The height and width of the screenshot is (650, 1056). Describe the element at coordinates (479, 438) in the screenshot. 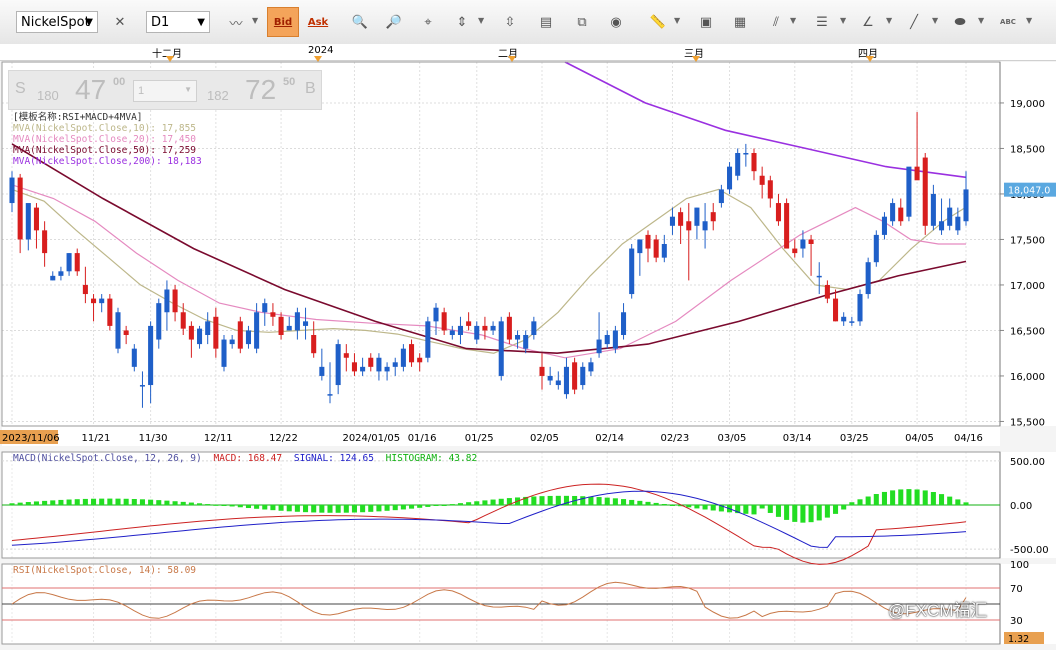

I see `date-tick-label: 01/25` at that location.